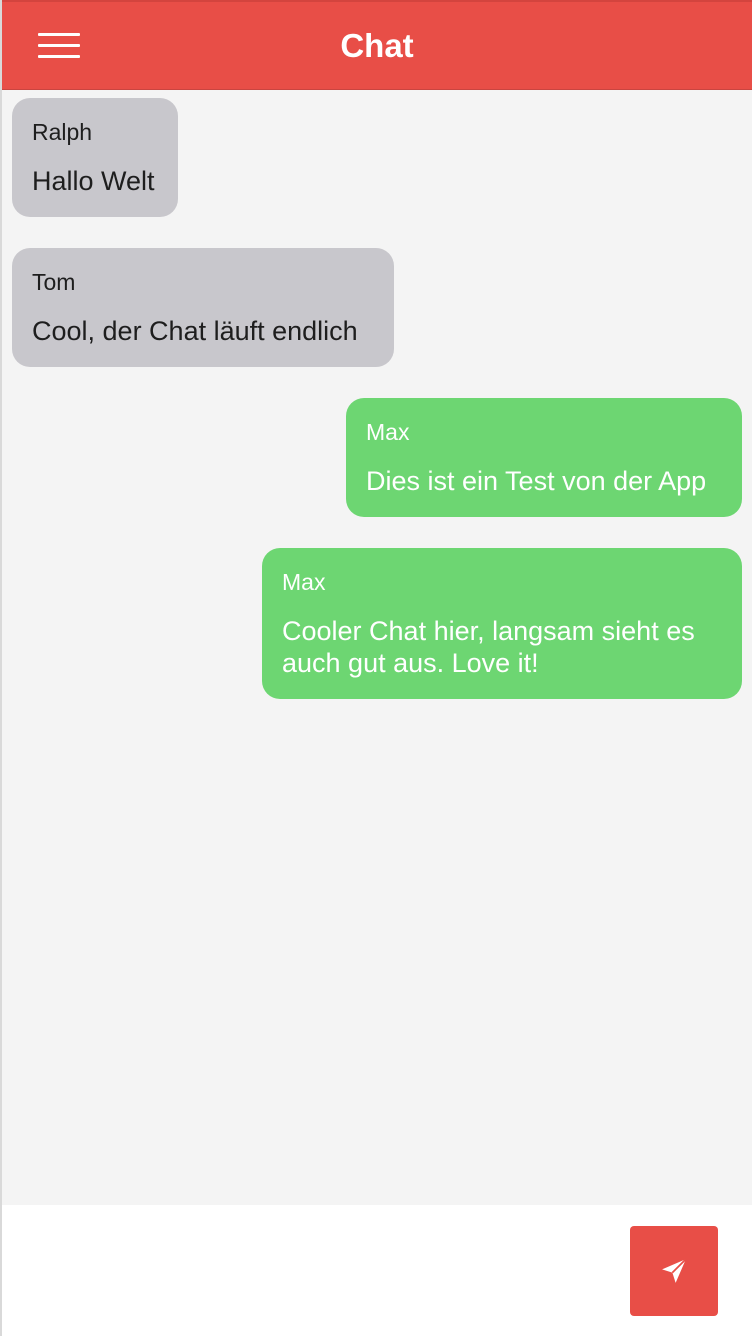 The width and height of the screenshot is (752, 1336). I want to click on message-bubble-incoming: Ralph Hallo Welt, so click(95, 157).